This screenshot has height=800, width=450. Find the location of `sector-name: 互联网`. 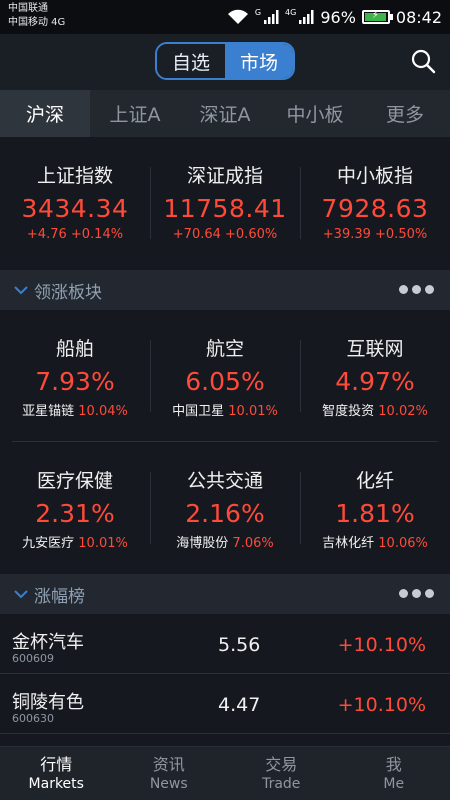

sector-name: 互联网 is located at coordinates (375, 349).